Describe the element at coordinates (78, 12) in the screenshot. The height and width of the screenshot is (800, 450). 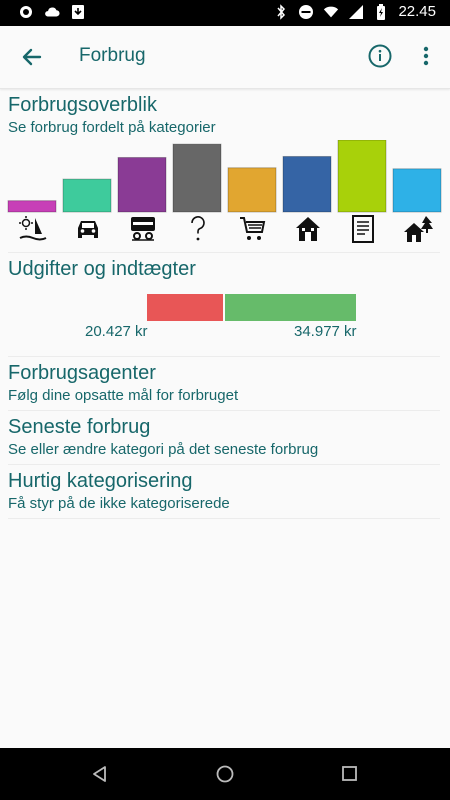
I see `download-icon` at that location.